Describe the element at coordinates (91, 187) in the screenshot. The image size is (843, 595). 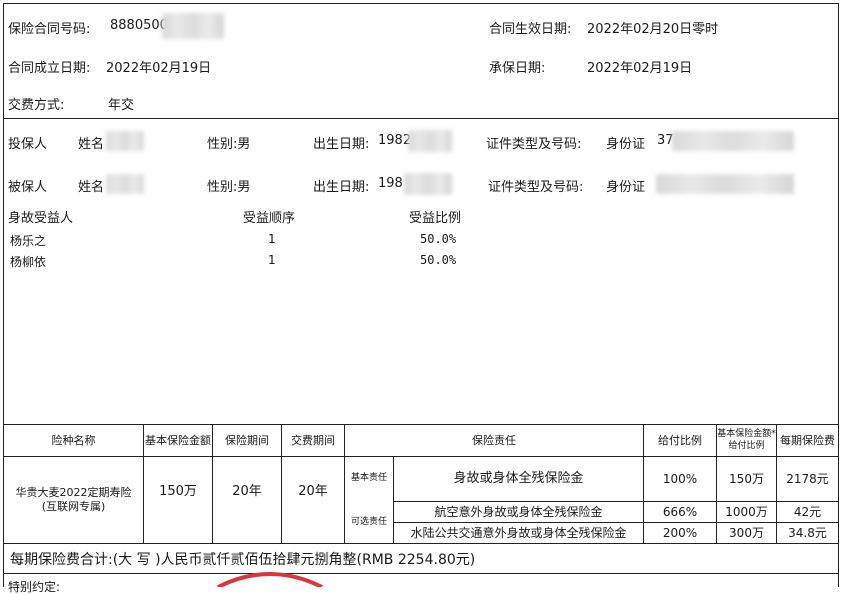
I see `insured-name-label: 姓名` at that location.